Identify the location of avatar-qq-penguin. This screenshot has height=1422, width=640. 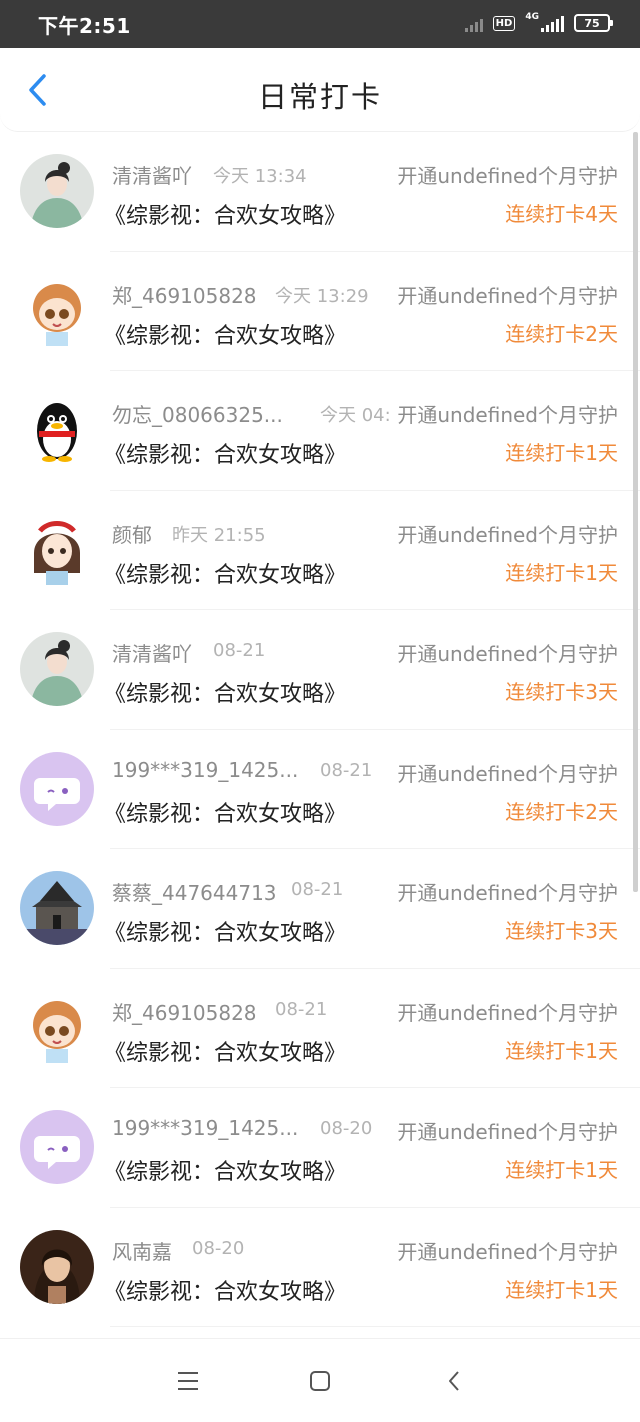
(57, 430).